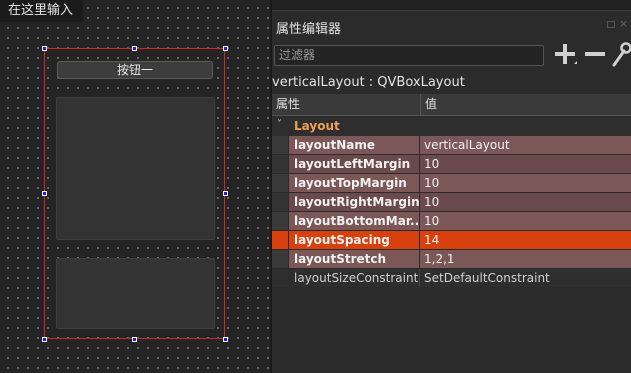 The image size is (631, 373). What do you see at coordinates (354, 183) in the screenshot?
I see `property-name: layoutTopMargin` at bounding box center [354, 183].